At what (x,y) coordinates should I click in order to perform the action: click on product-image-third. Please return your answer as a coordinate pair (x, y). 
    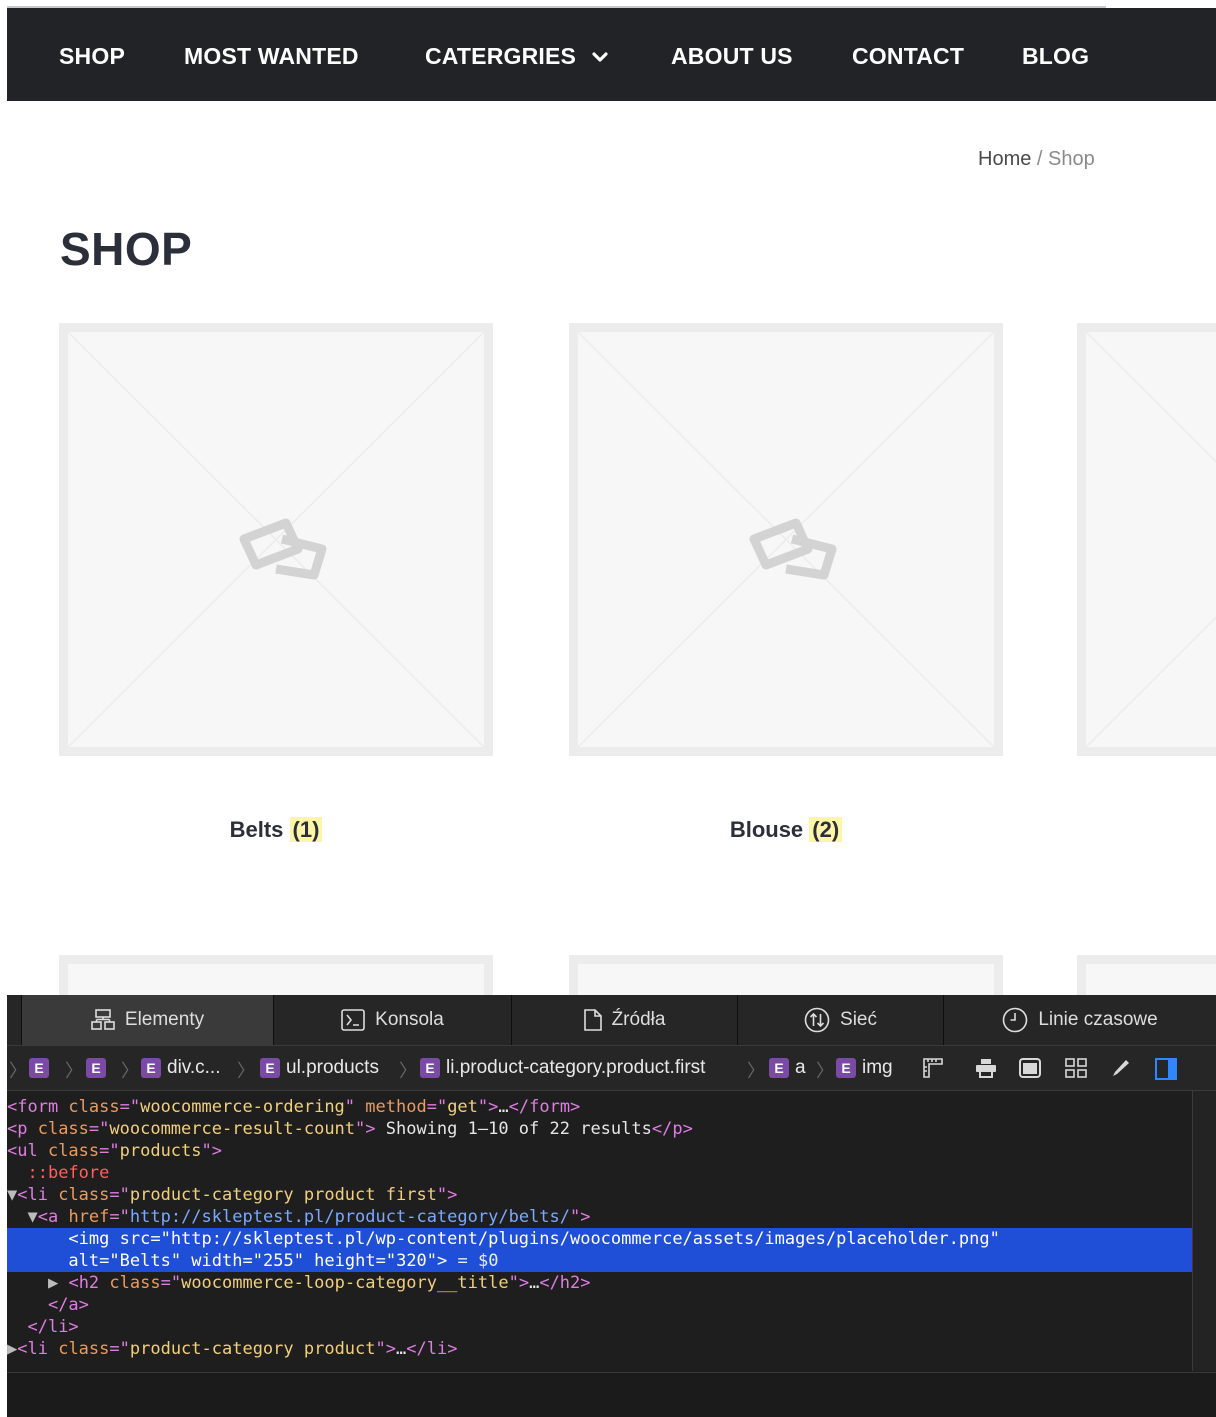
    Looking at the image, I should click on (1146, 539).